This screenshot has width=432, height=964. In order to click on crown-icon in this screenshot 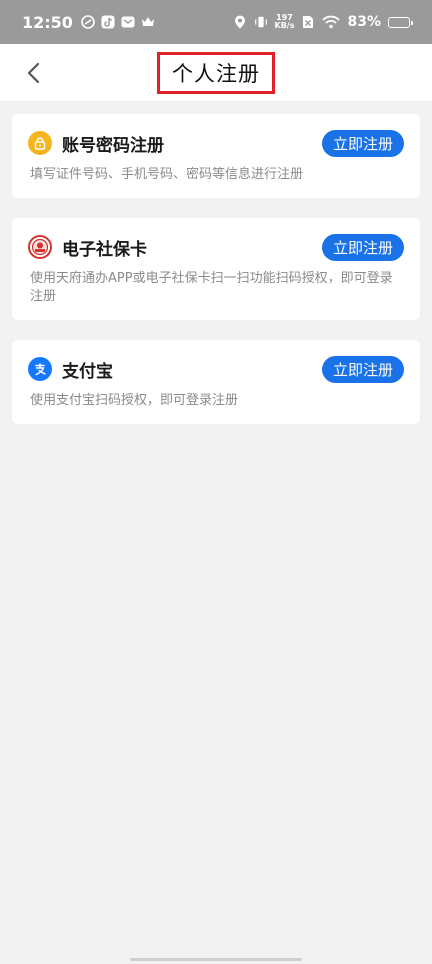, I will do `click(148, 22)`.